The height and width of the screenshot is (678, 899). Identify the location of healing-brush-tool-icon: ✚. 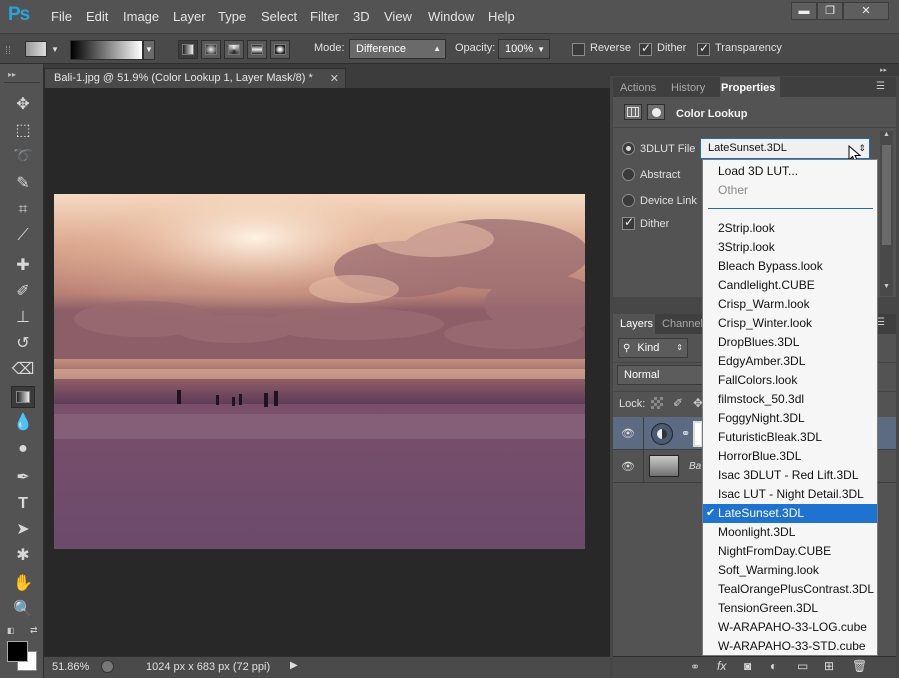
(23, 266).